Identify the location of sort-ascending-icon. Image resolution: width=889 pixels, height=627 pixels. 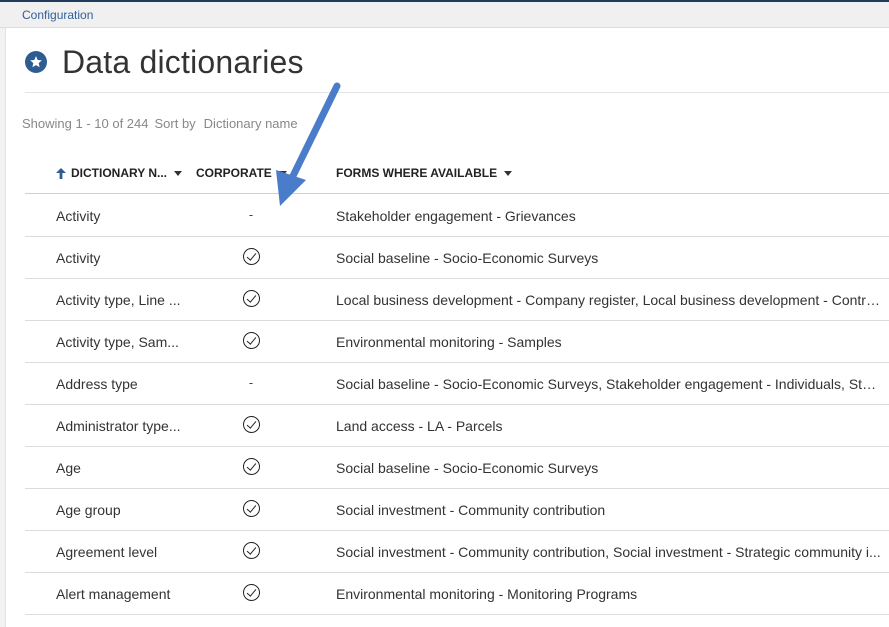
(61, 173).